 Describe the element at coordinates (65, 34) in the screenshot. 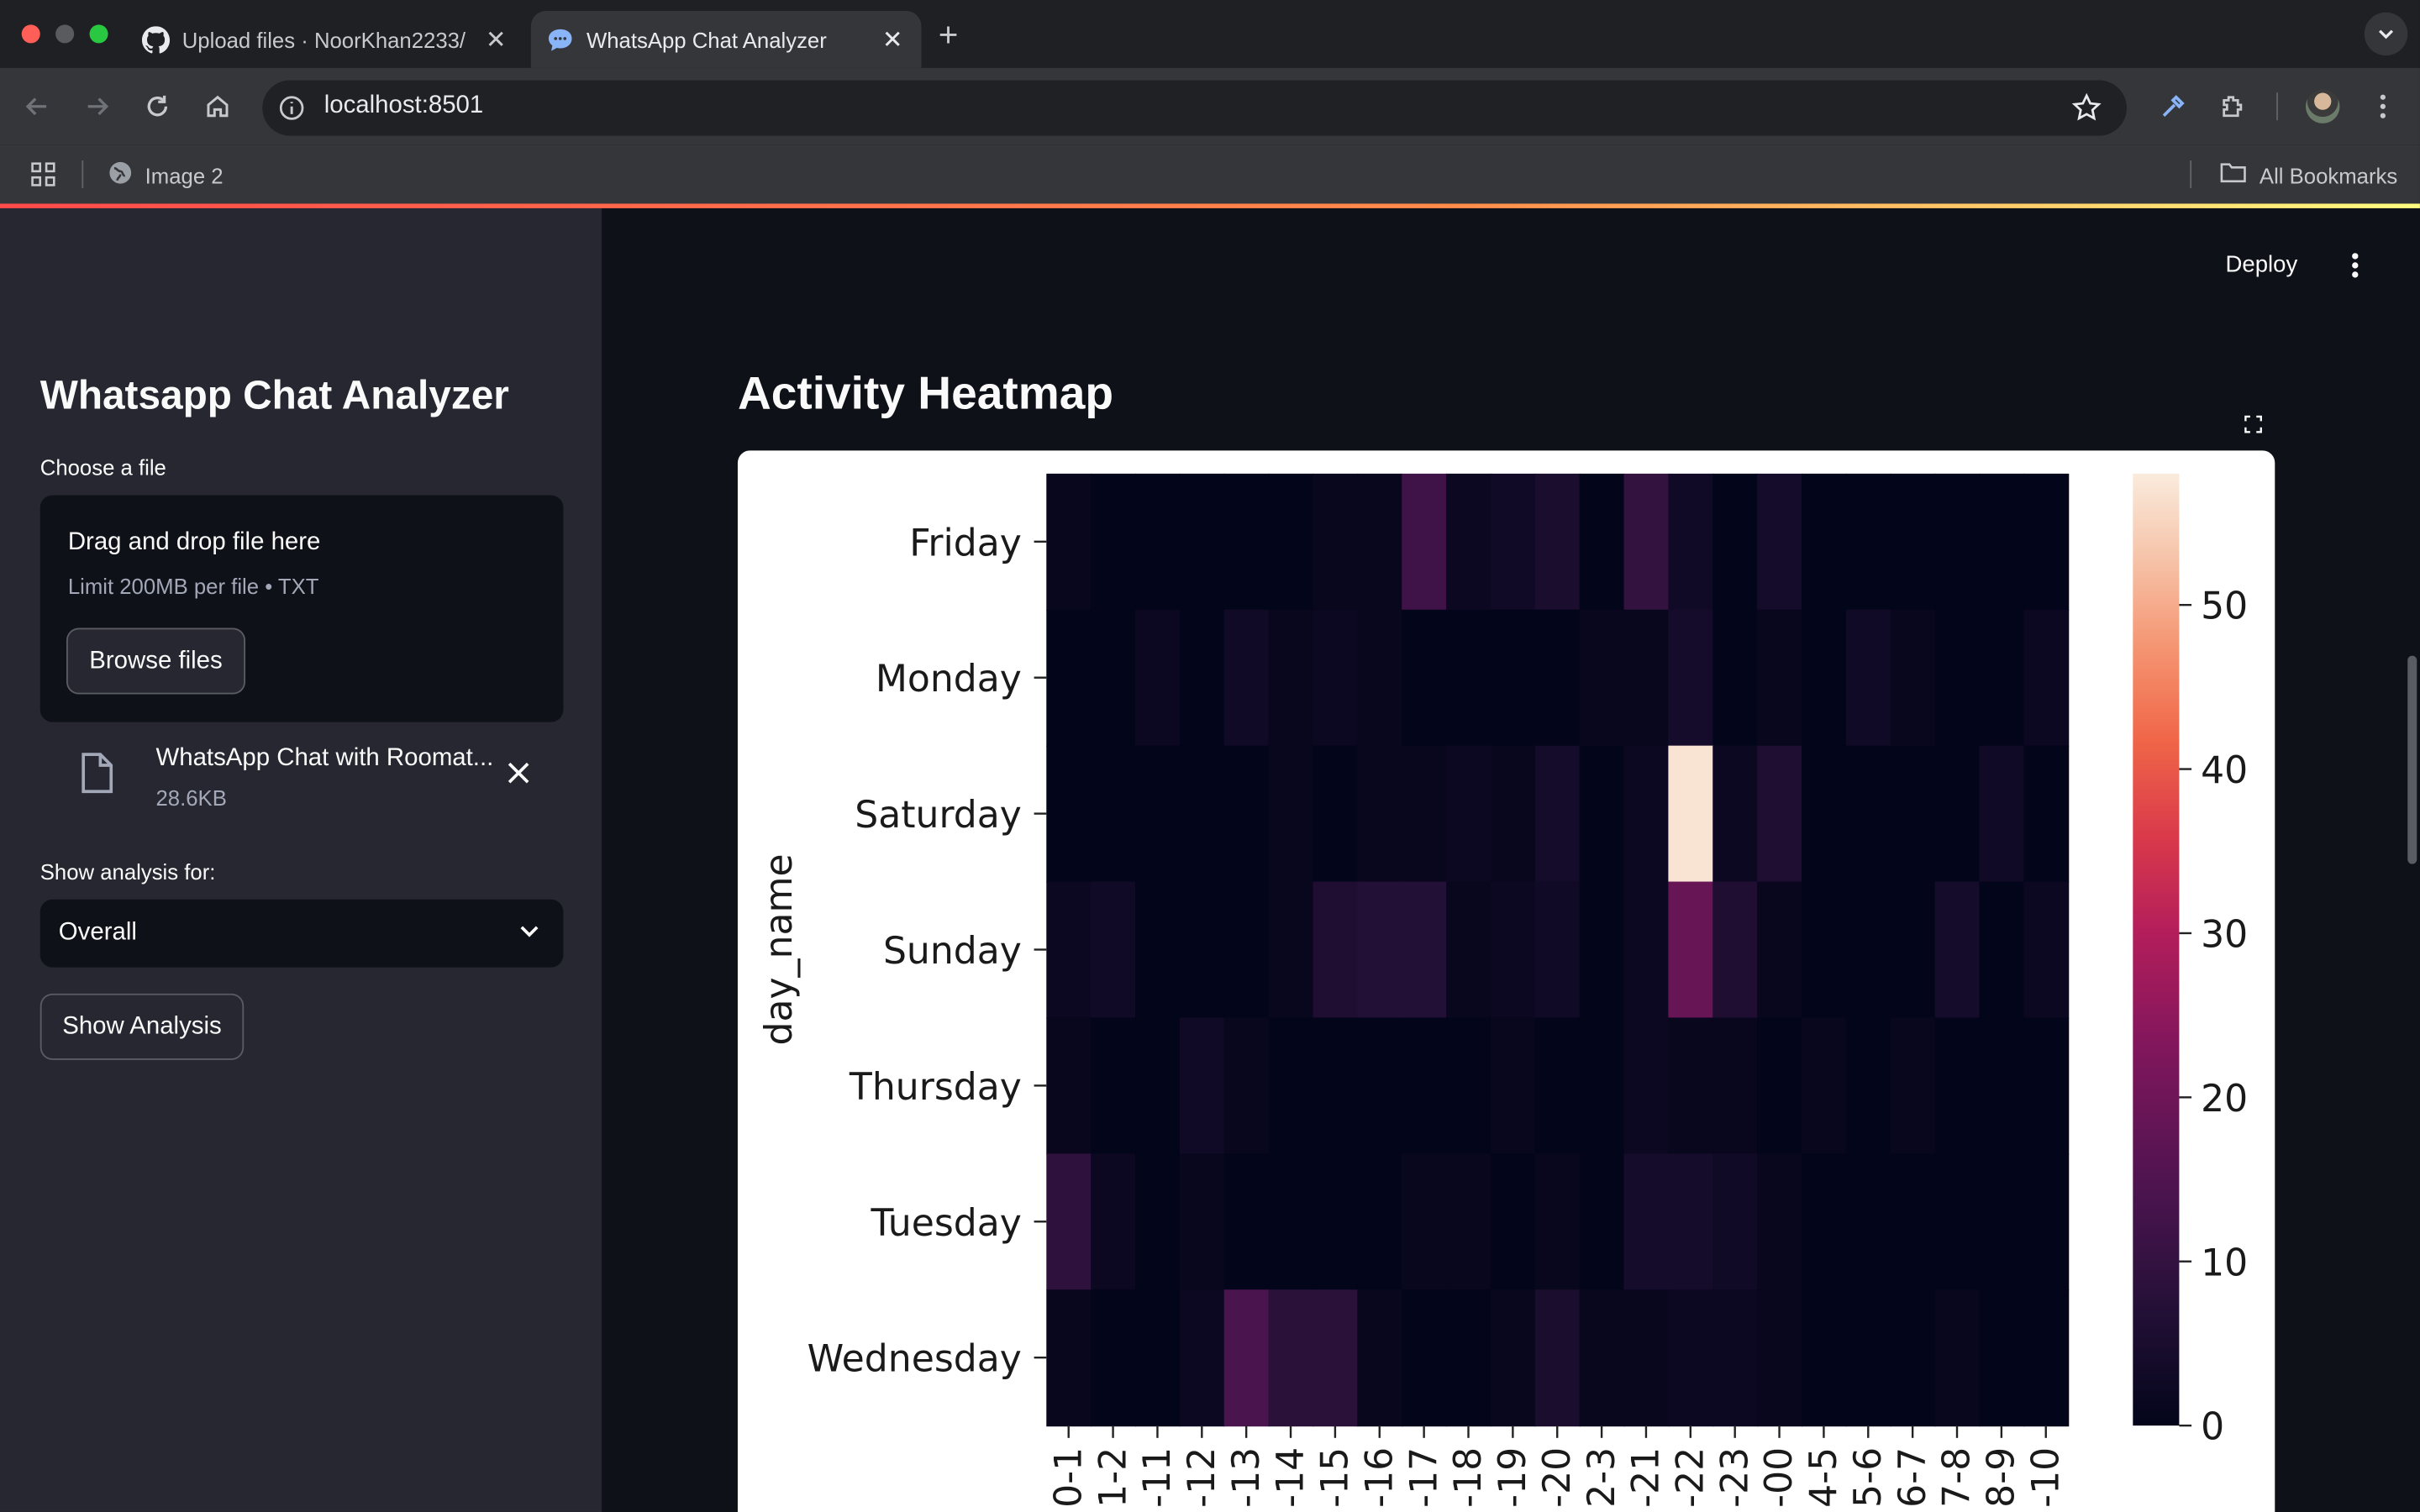

I see `minimize-window-button` at that location.